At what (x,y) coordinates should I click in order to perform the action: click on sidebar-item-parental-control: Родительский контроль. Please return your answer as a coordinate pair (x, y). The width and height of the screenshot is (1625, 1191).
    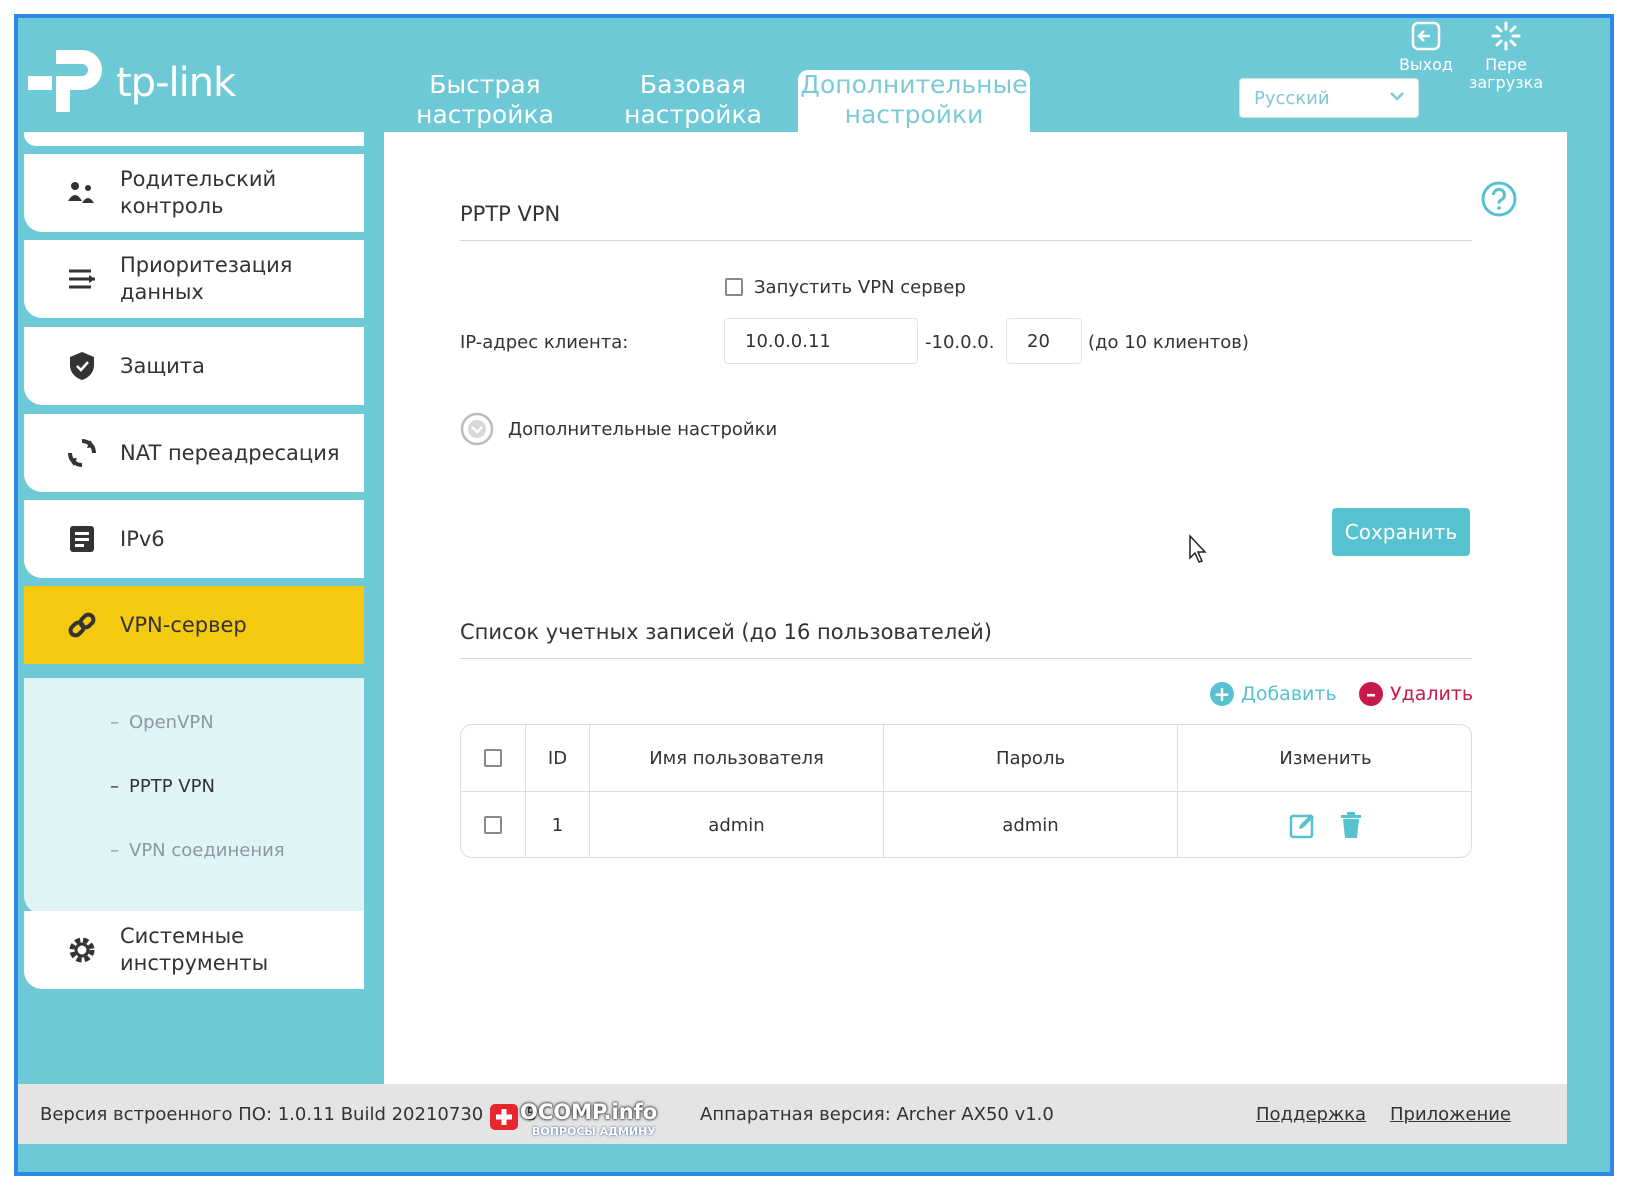
    Looking at the image, I should click on (194, 193).